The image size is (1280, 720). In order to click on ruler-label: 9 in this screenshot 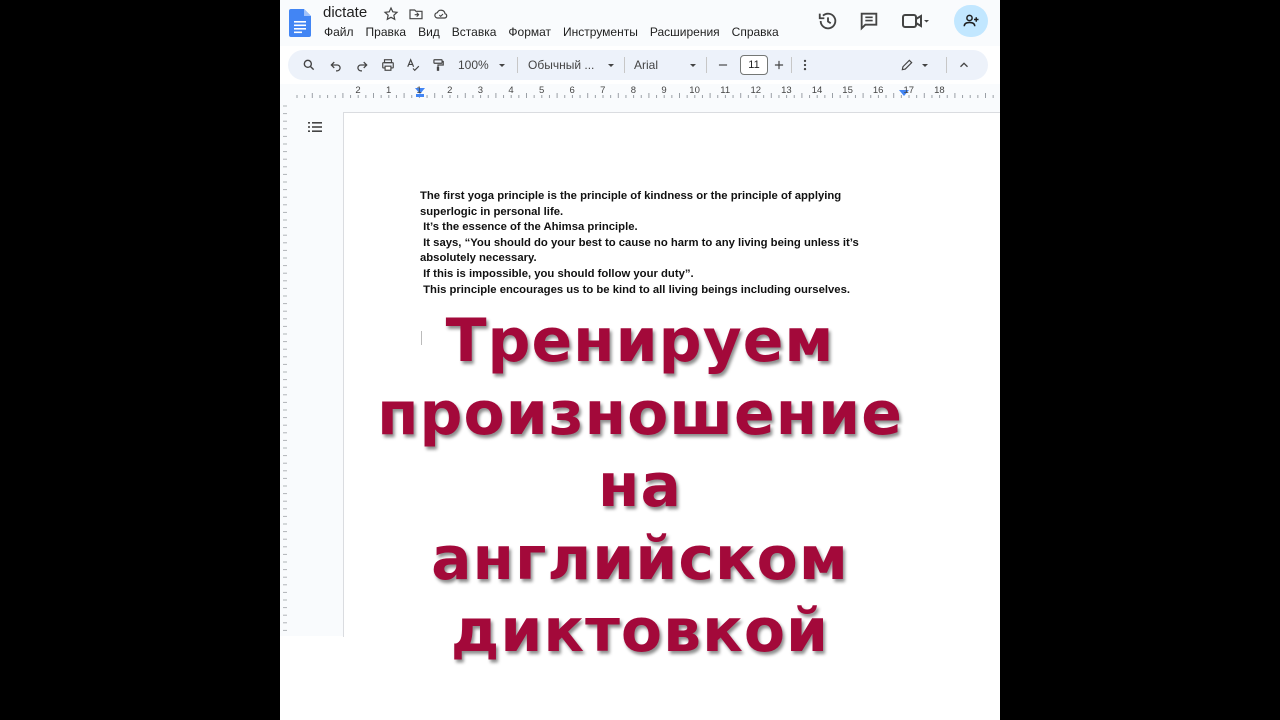, I will do `click(664, 90)`.